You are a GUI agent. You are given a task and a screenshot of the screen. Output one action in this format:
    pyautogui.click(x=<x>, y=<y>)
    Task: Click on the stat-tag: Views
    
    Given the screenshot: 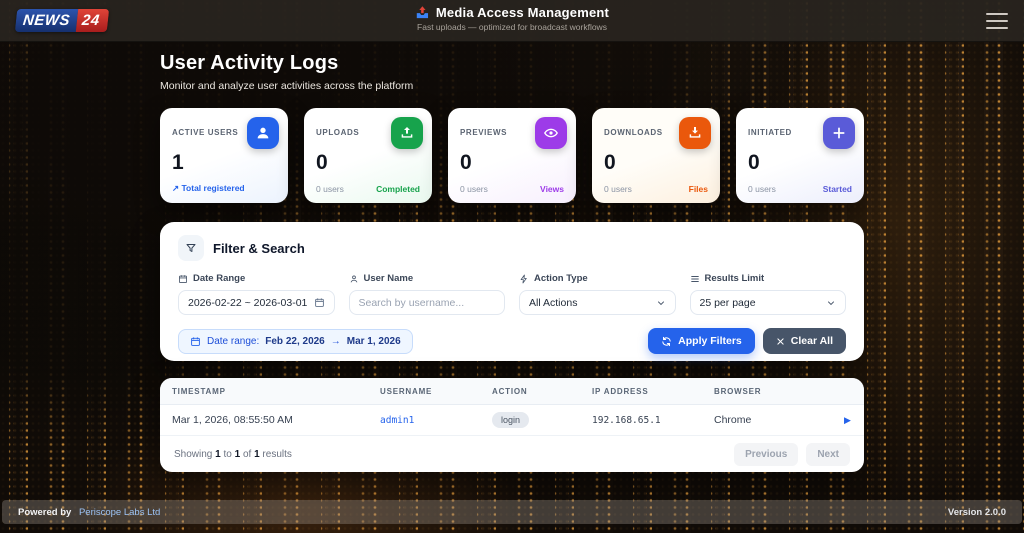 What is the action you would take?
    pyautogui.click(x=552, y=189)
    